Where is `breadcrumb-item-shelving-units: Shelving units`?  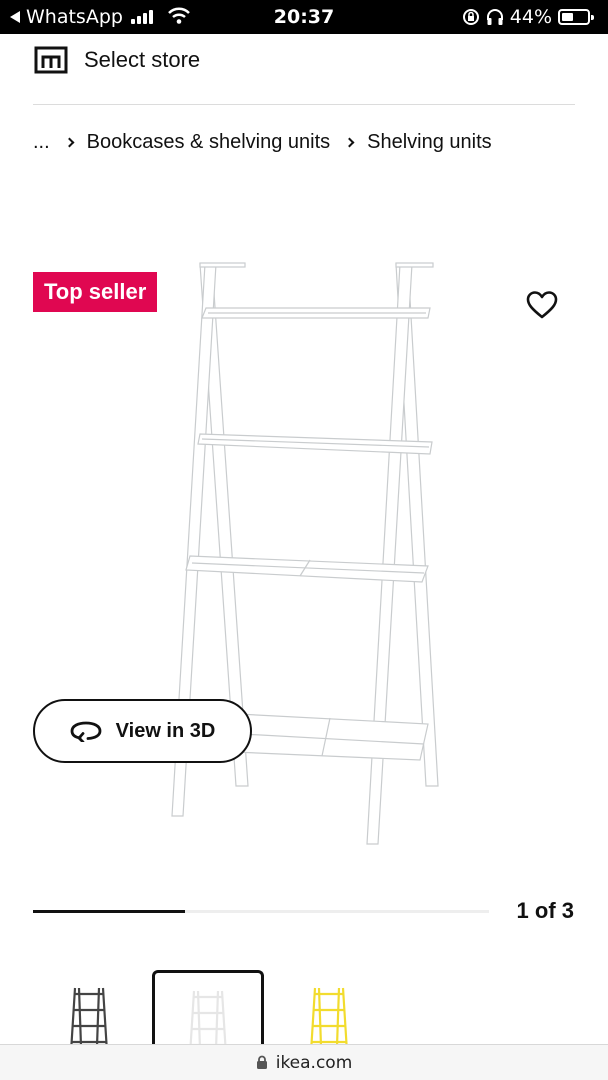 breadcrumb-item-shelving-units: Shelving units is located at coordinates (429, 142).